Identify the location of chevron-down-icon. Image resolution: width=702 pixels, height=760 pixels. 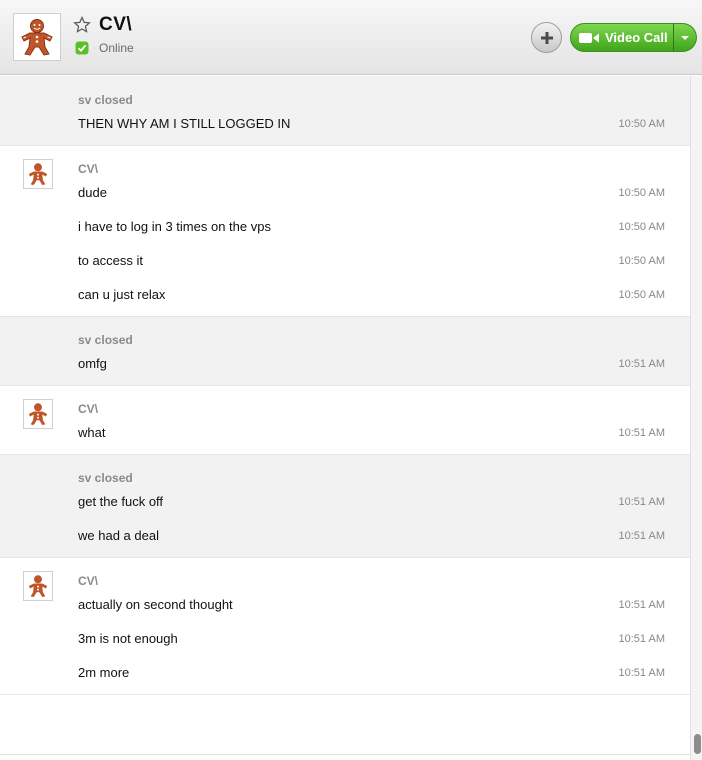
(685, 37).